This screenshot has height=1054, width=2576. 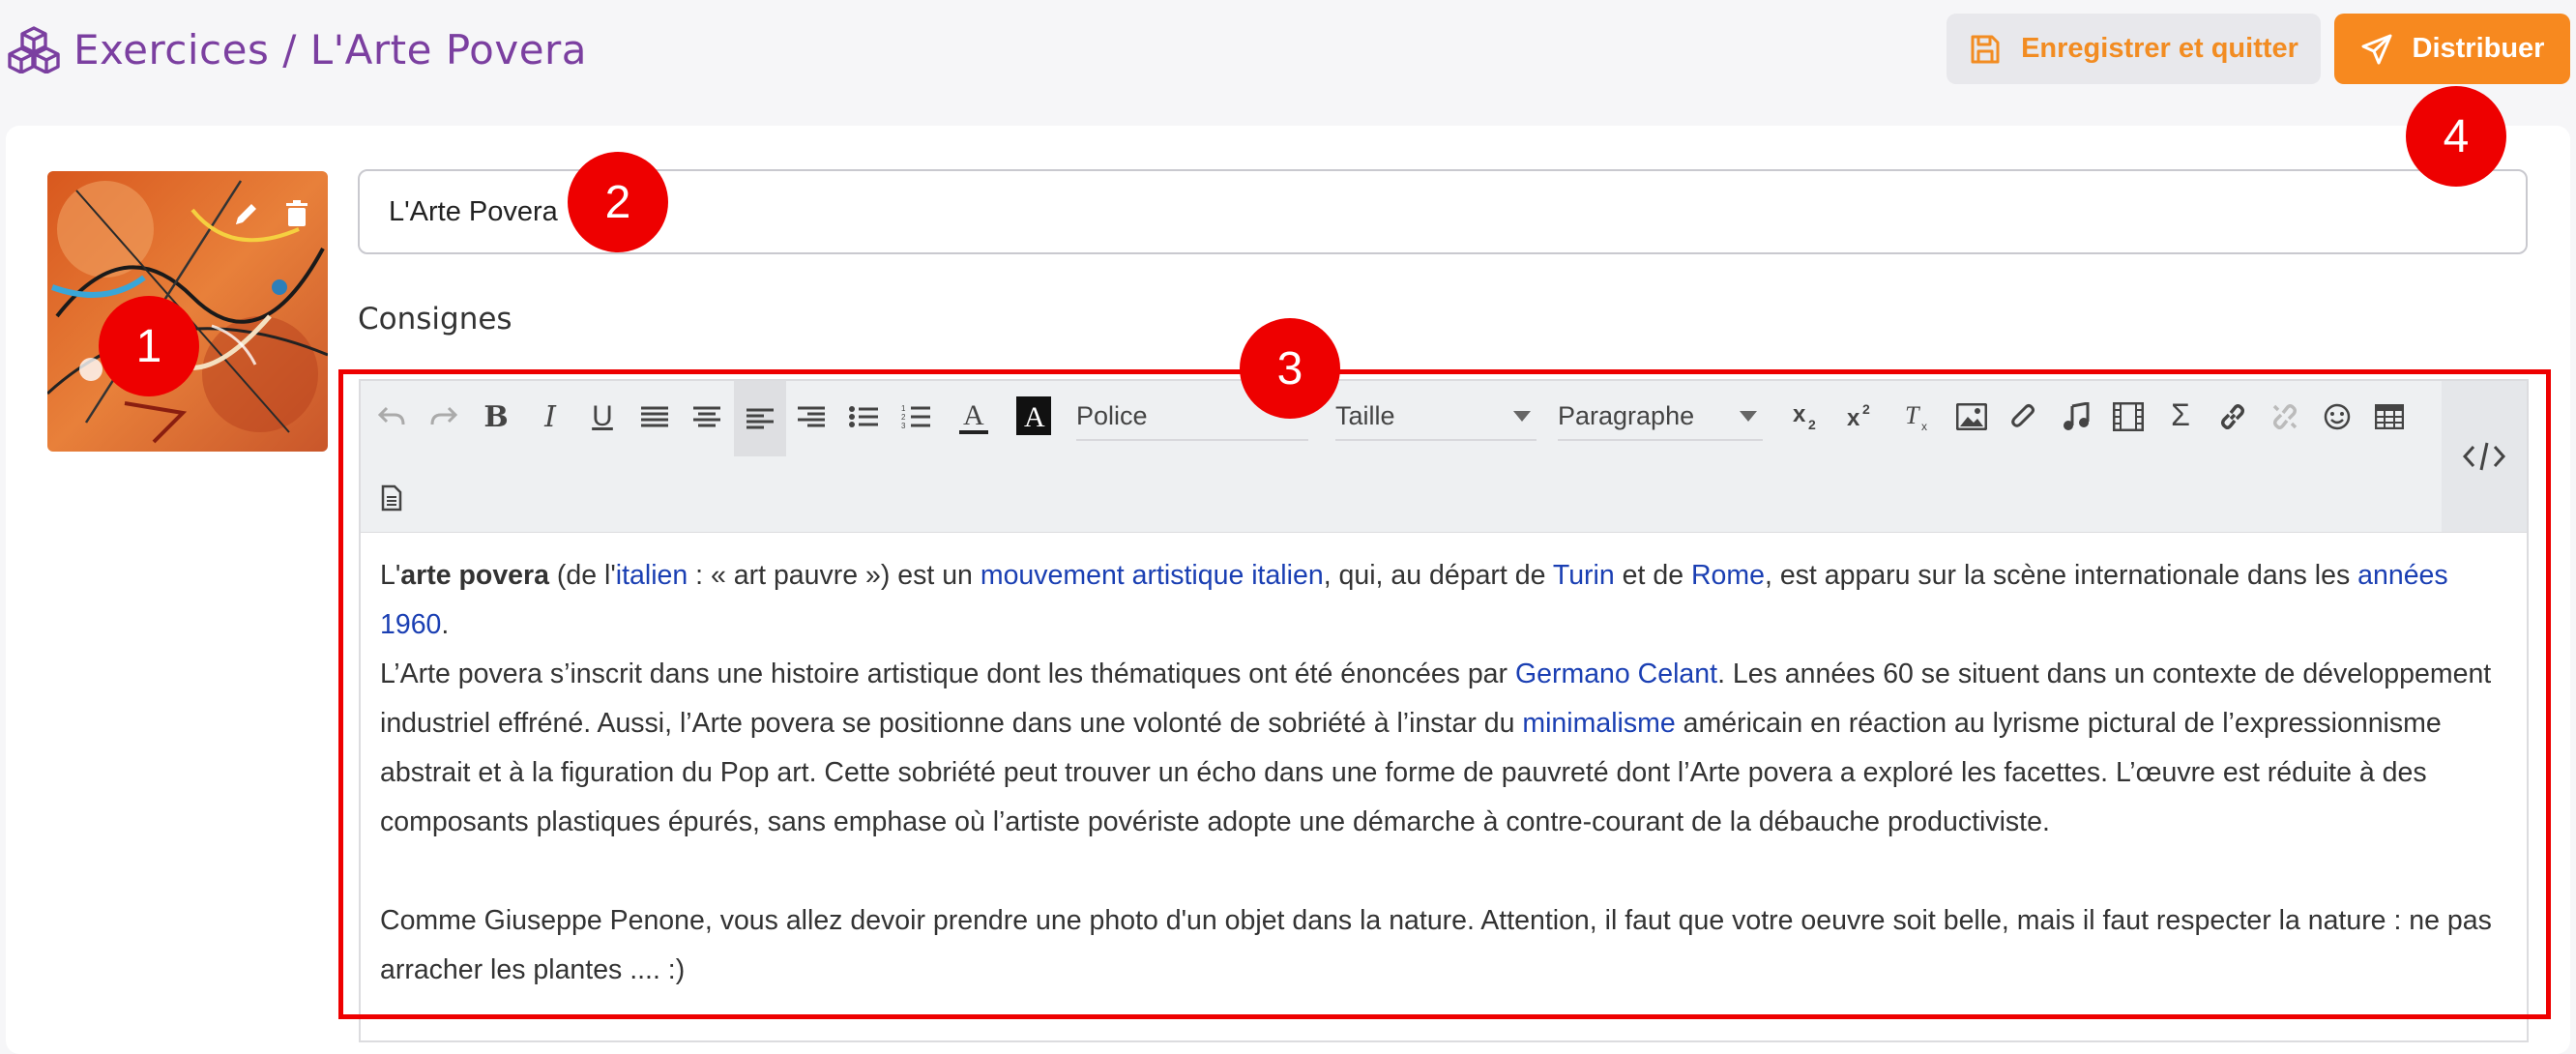 I want to click on attachment-icon, so click(x=2024, y=417).